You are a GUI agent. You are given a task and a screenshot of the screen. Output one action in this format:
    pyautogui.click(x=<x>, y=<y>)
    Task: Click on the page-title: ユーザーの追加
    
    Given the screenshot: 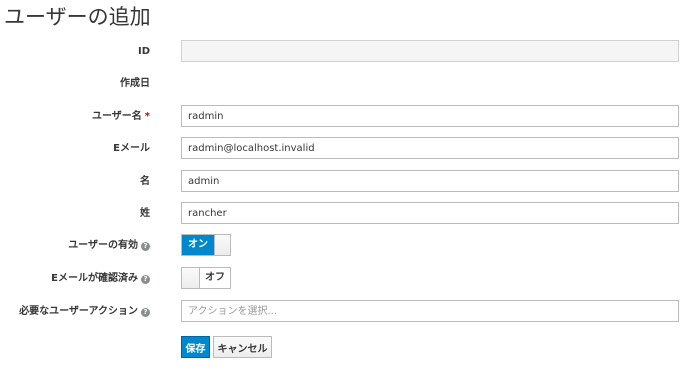 What is the action you would take?
    pyautogui.click(x=77, y=17)
    